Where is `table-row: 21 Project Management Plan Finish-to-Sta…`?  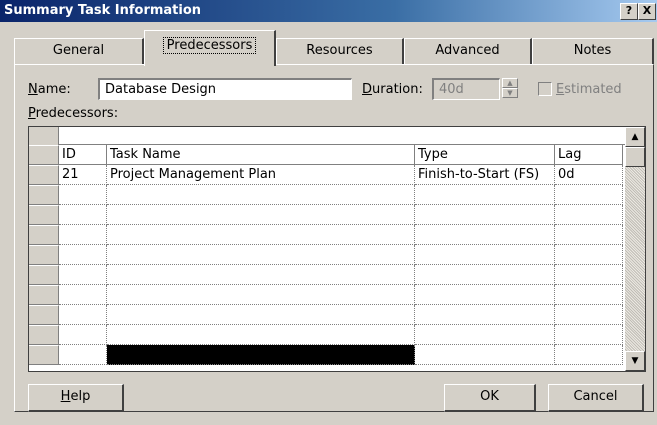 table-row: 21 Project Management Plan Finish-to-Sta… is located at coordinates (326, 175).